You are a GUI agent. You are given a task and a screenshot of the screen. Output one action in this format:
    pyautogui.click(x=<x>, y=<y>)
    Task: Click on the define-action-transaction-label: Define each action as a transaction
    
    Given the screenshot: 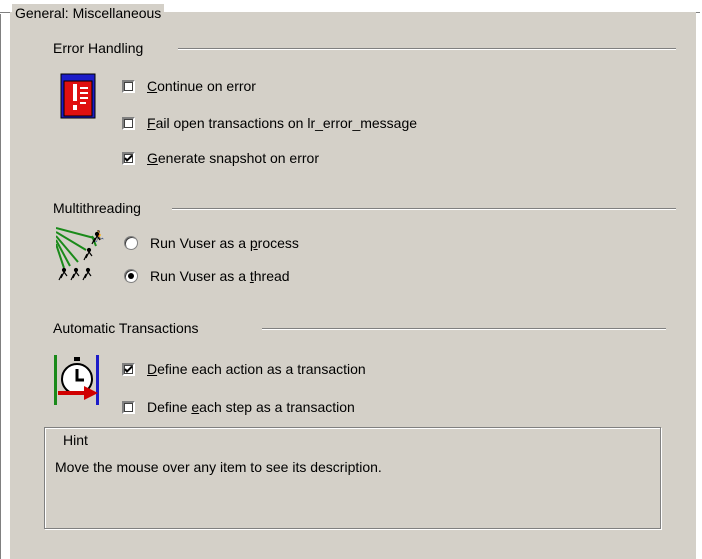 What is the action you would take?
    pyautogui.click(x=256, y=369)
    